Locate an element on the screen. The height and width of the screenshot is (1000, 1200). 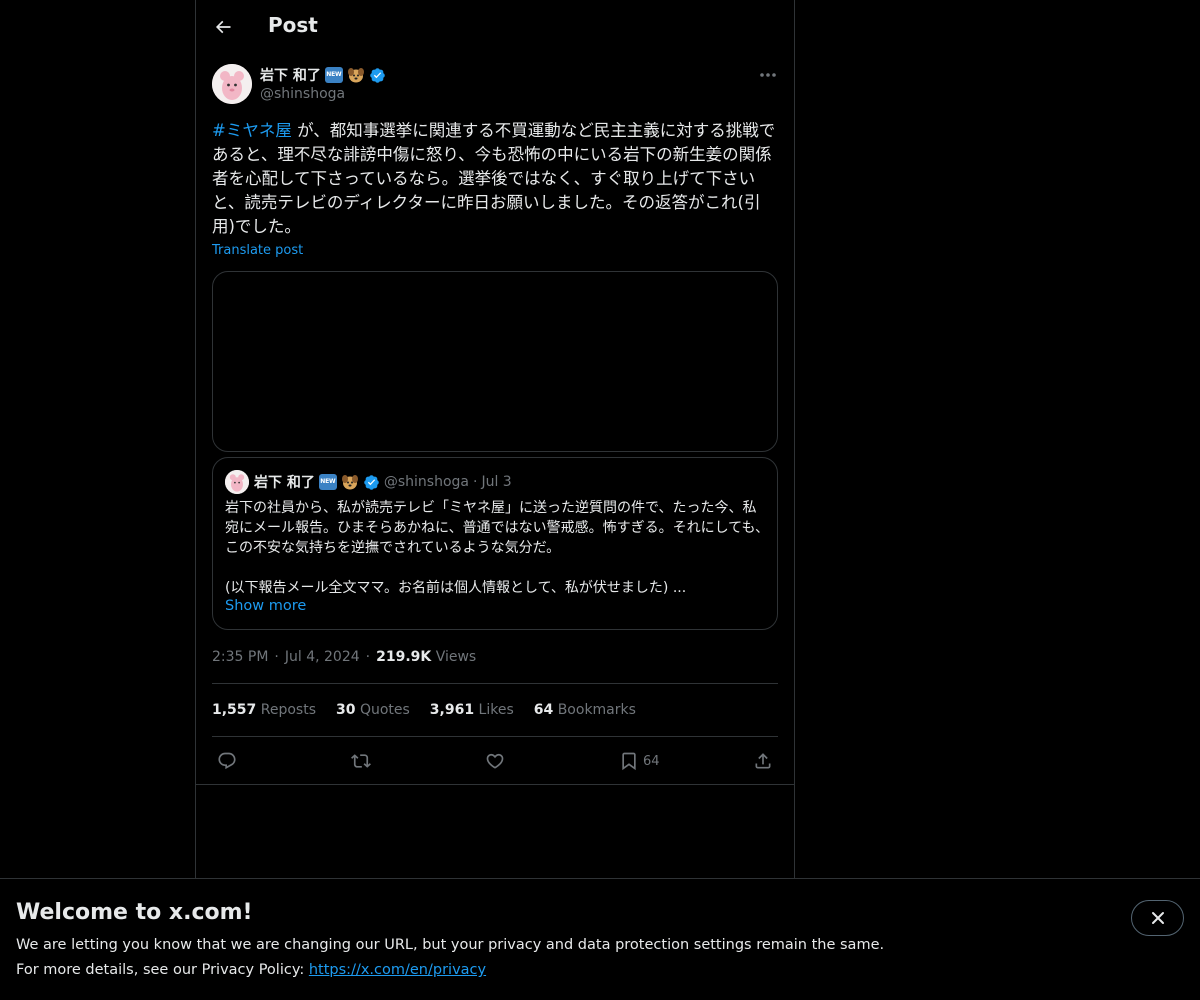
more-horizontal-icon is located at coordinates (768, 75).